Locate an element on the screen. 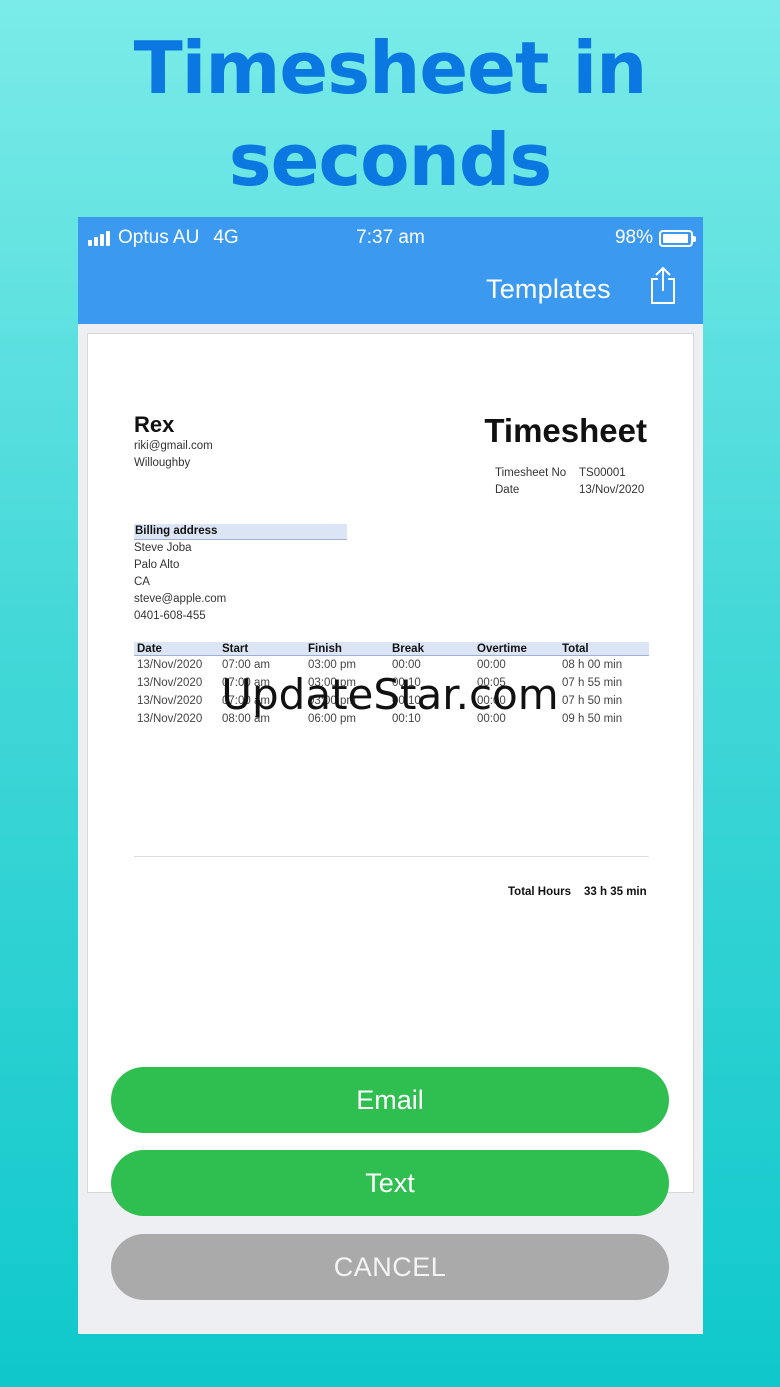 The height and width of the screenshot is (1387, 780). billing-line: Steve Joba is located at coordinates (163, 548).